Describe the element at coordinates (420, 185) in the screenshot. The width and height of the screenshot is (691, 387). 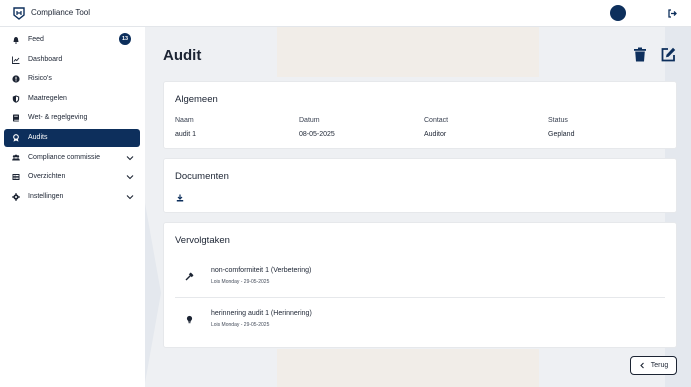
I see `documents-card: Documenten` at that location.